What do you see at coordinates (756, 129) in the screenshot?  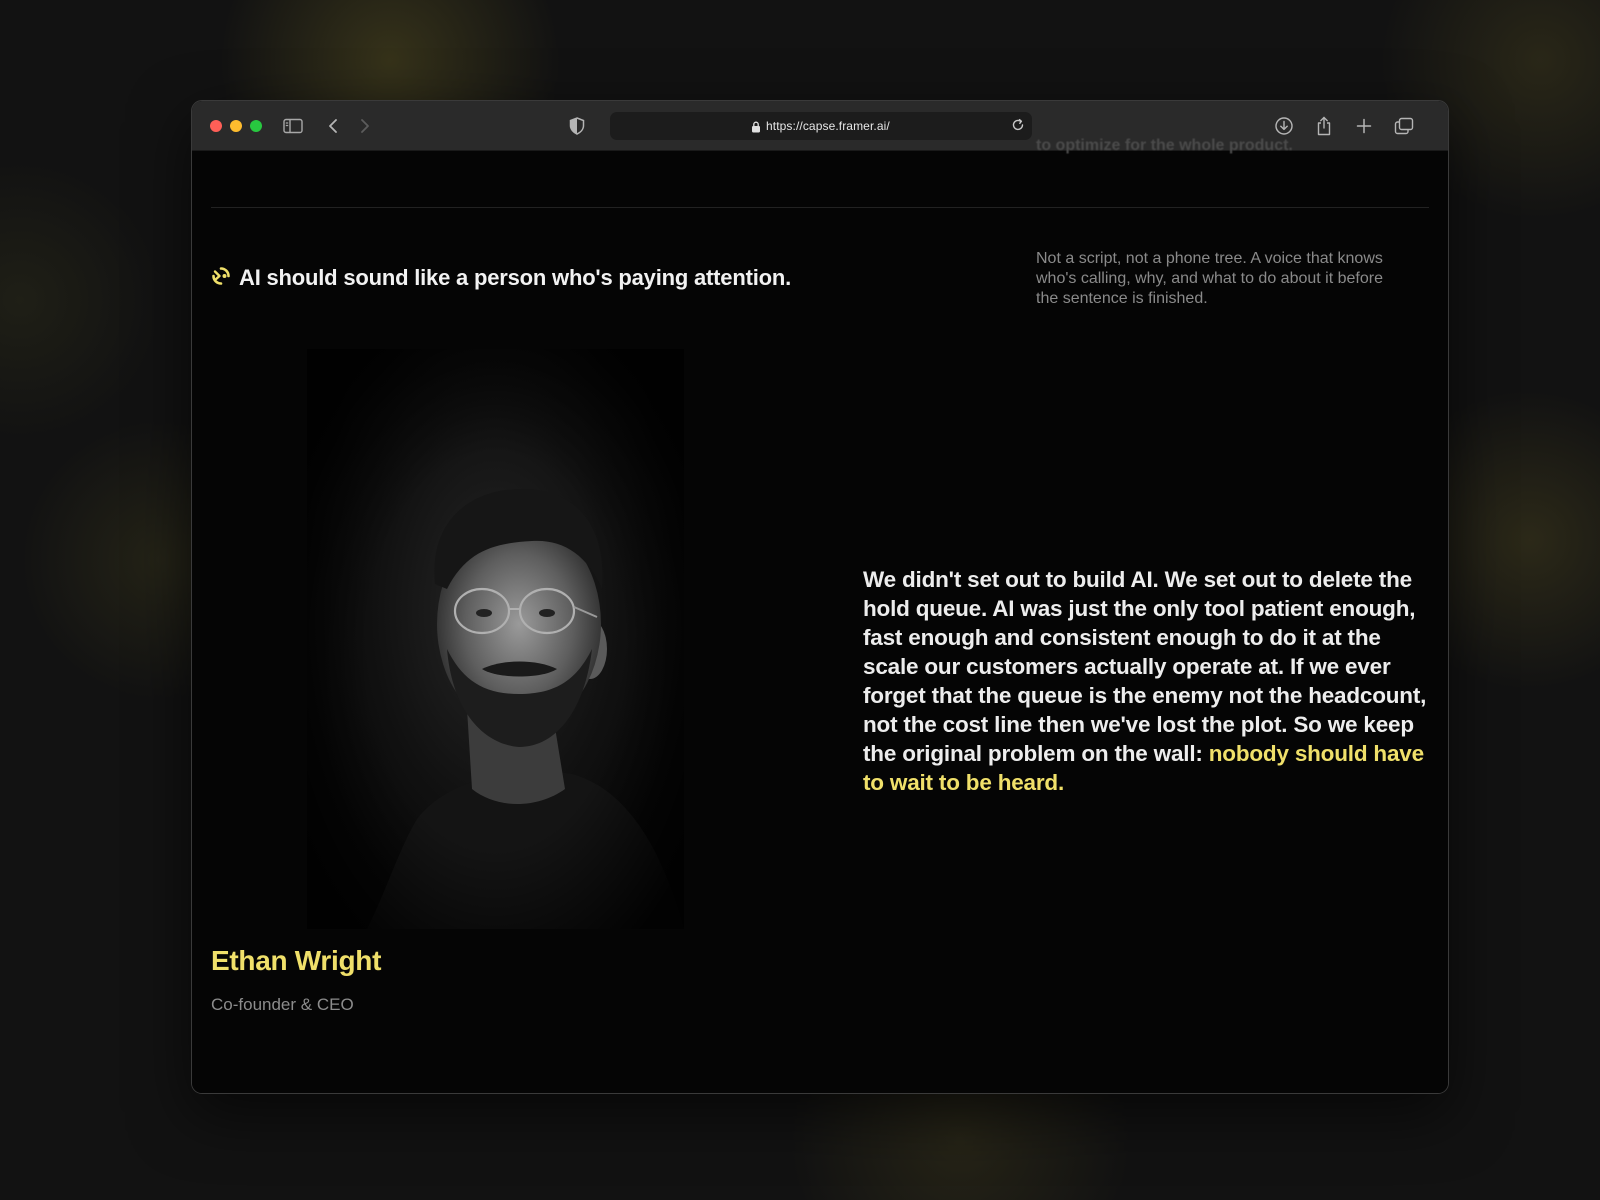 I see `lock-icon` at bounding box center [756, 129].